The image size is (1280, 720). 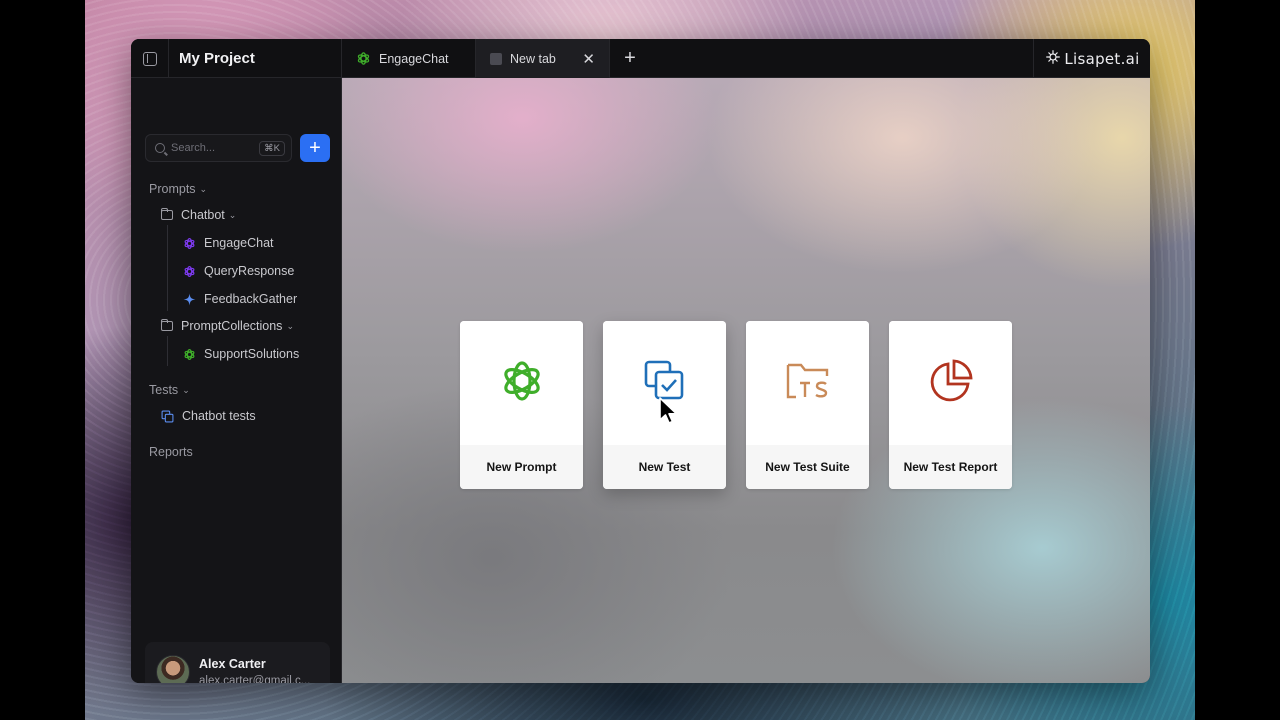 I want to click on sidebar-item-engagechat: EngageChat, so click(x=228, y=243).